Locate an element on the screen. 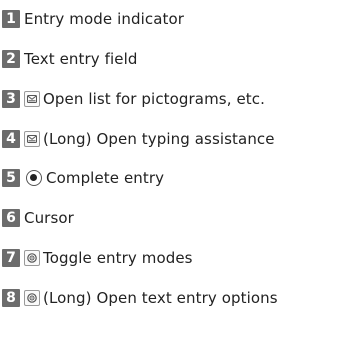 The image size is (364, 338). list-item: 1 Entry mode indicator is located at coordinates (92, 19).